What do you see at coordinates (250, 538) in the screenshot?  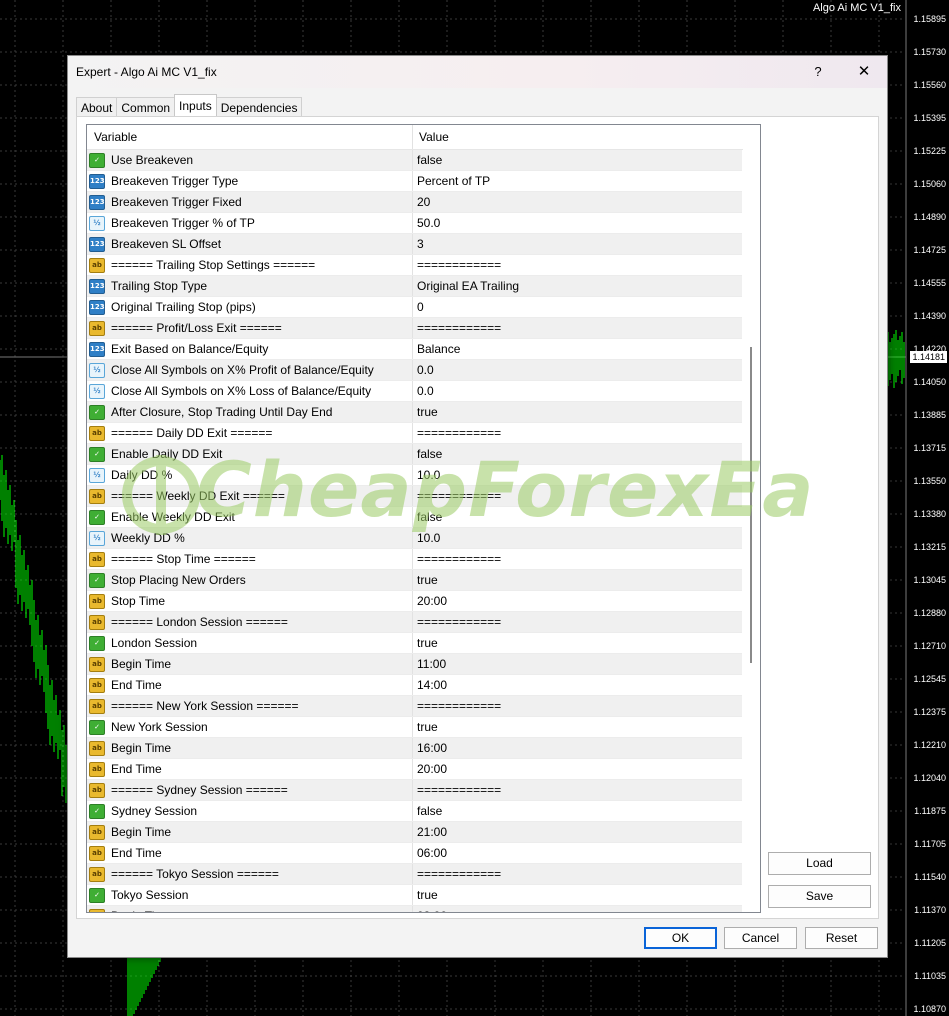 I see `variable-cell: ½ Weekly DD %` at bounding box center [250, 538].